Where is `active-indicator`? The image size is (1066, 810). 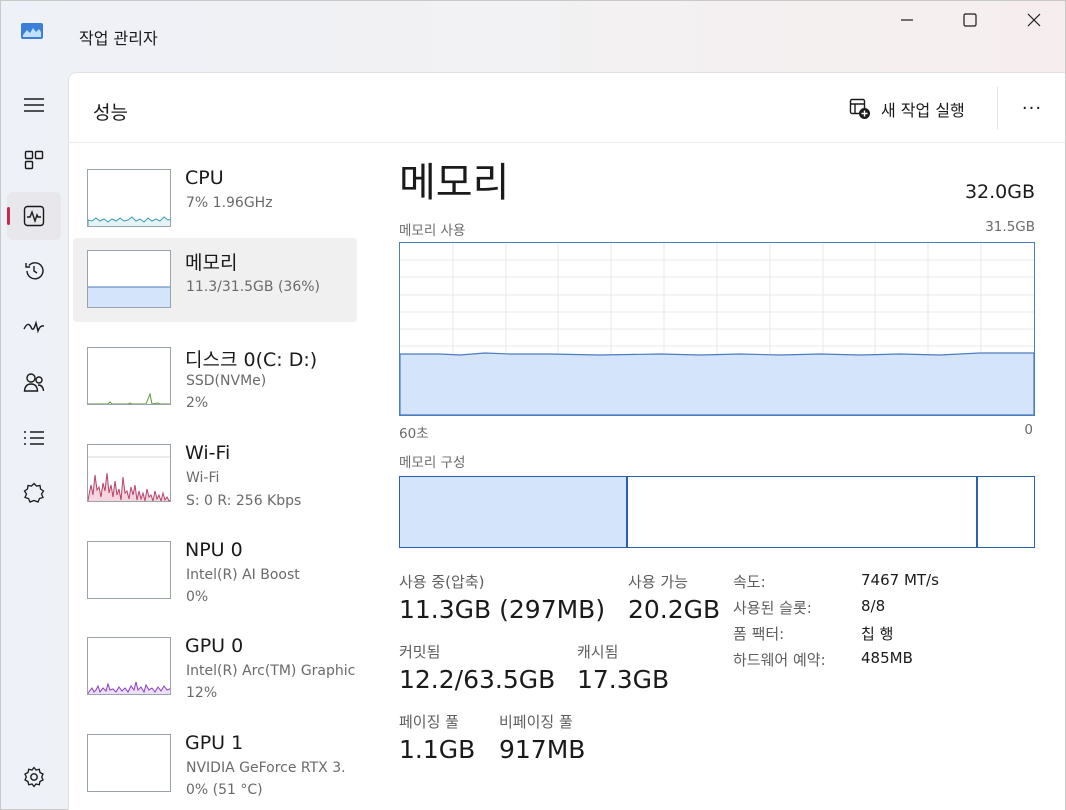
active-indicator is located at coordinates (8, 216).